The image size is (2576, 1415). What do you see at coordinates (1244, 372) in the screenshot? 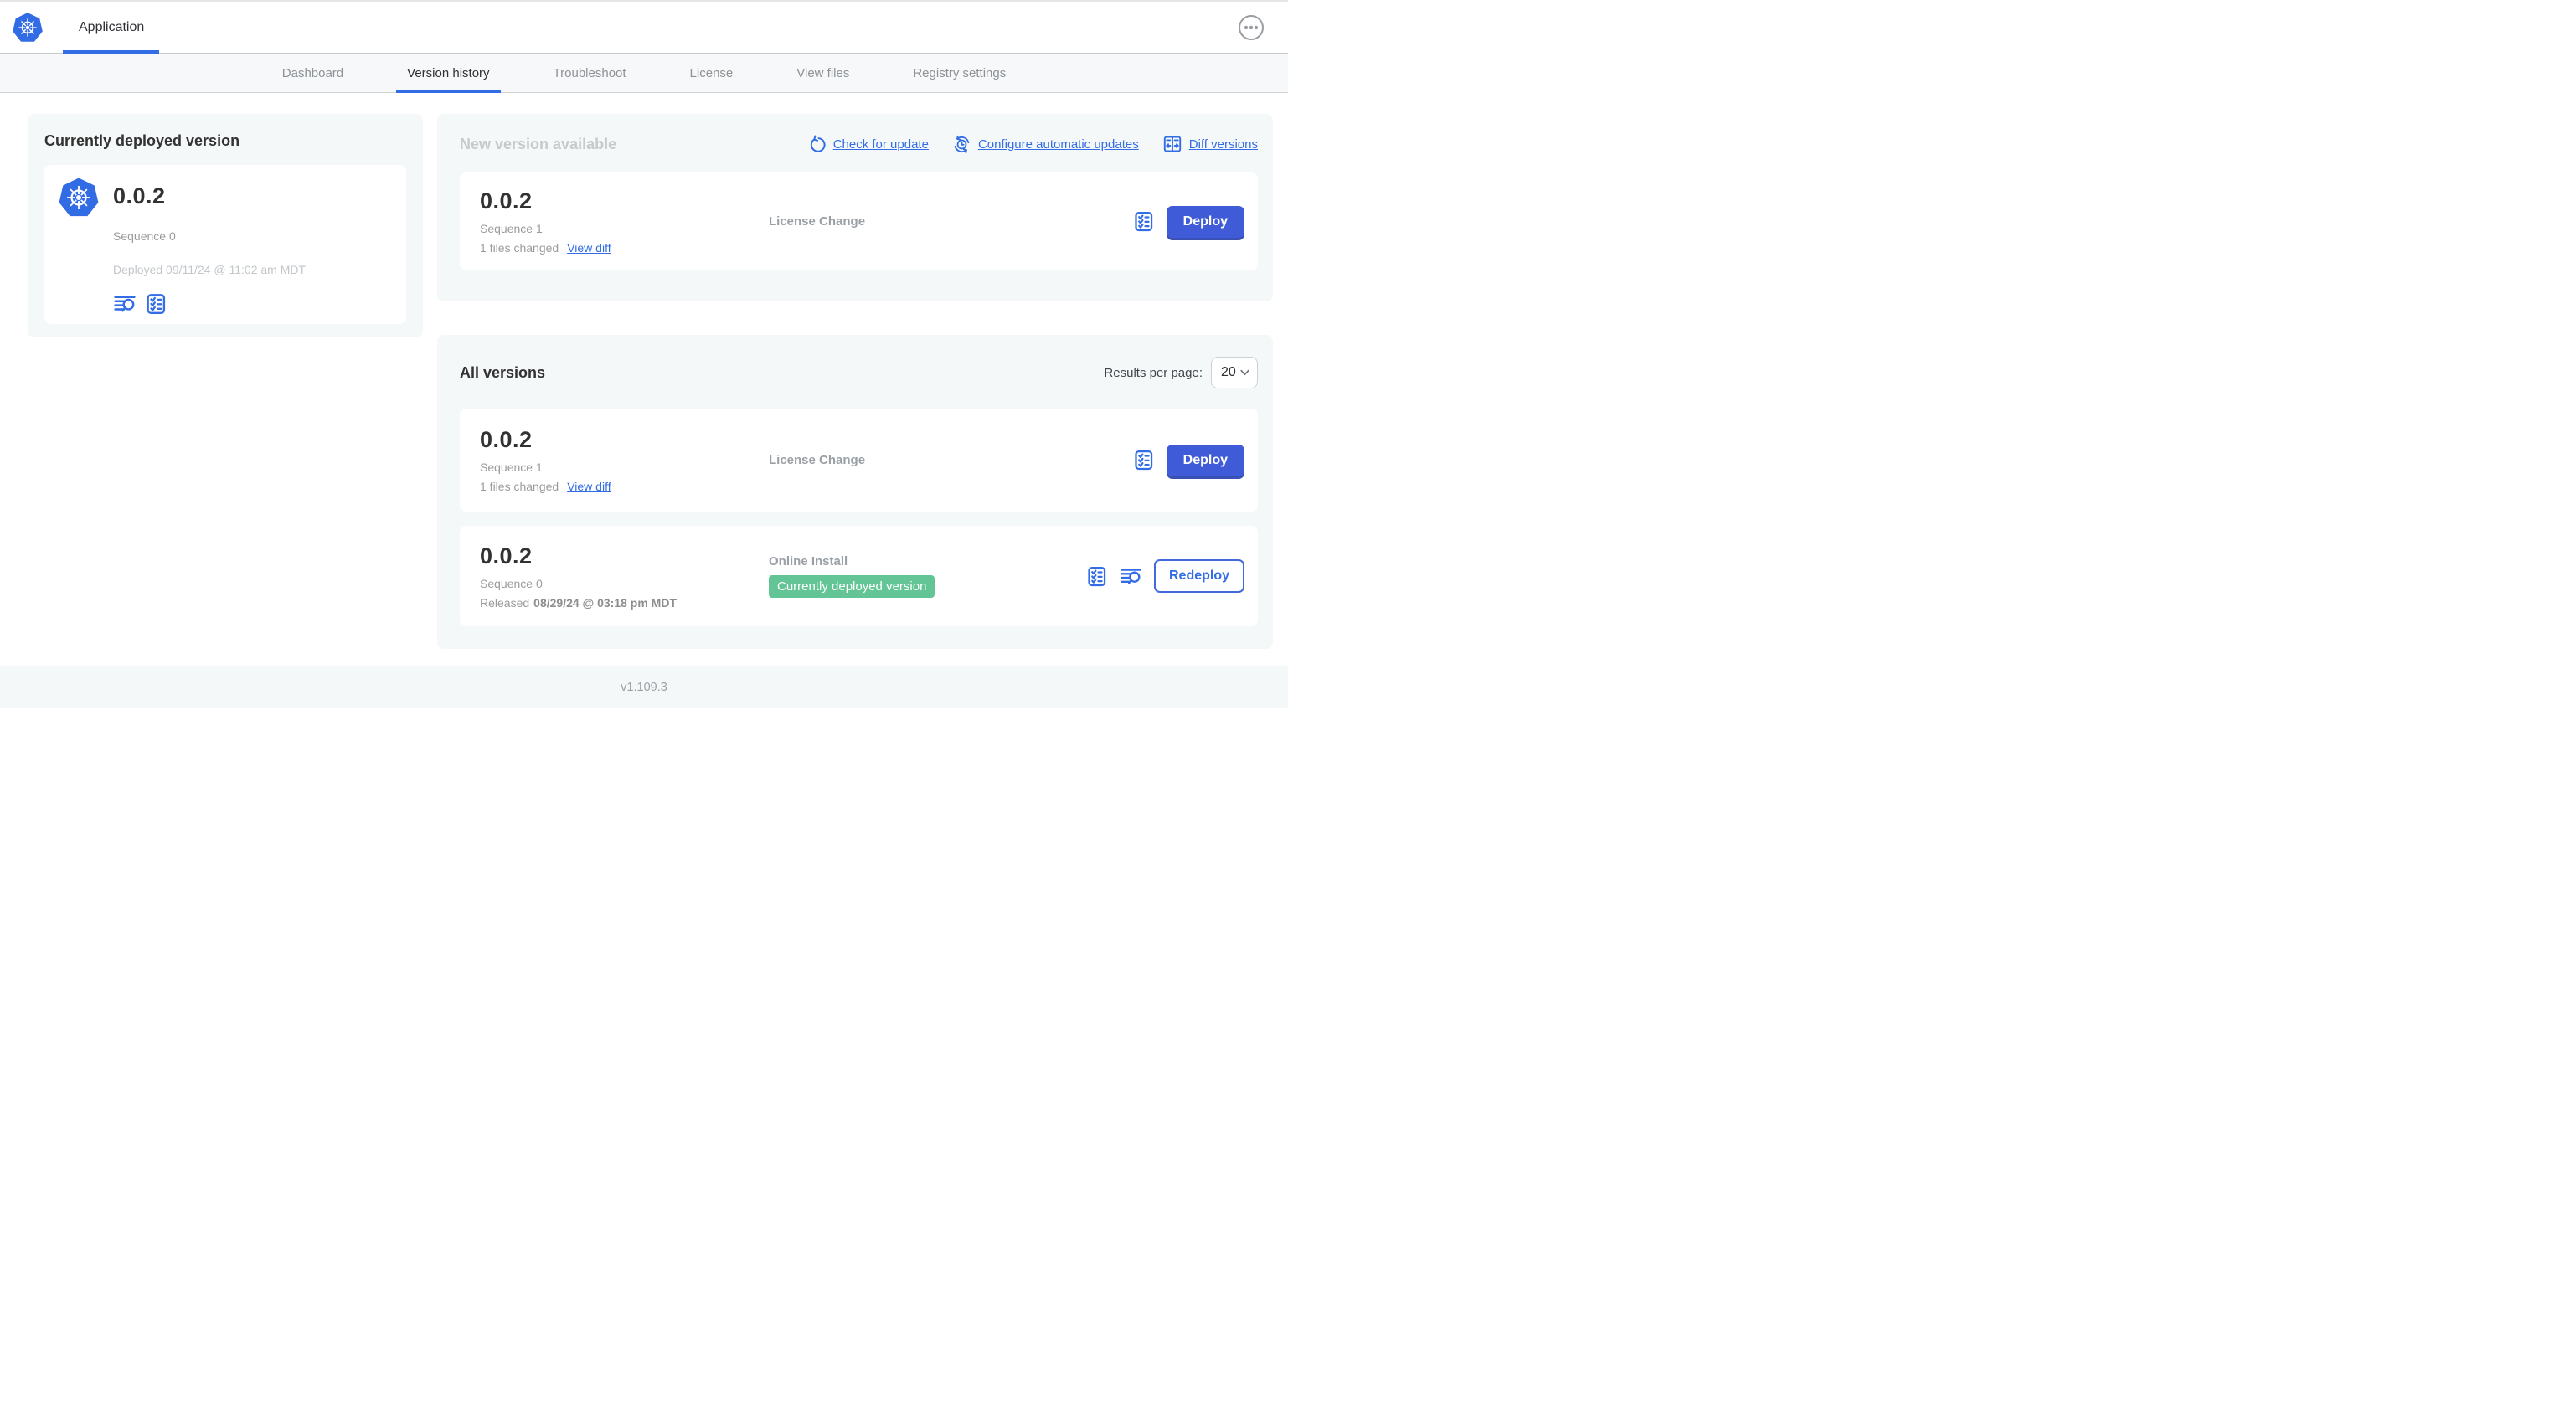
I see `chevron-down-icon` at bounding box center [1244, 372].